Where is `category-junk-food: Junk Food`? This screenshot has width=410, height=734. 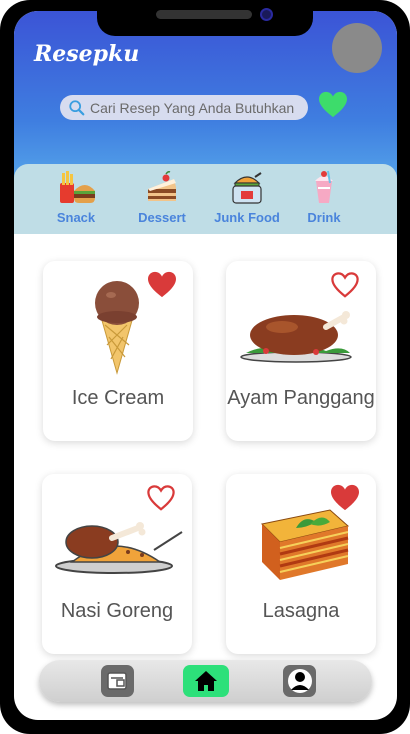
category-junk-food: Junk Food is located at coordinates (247, 197).